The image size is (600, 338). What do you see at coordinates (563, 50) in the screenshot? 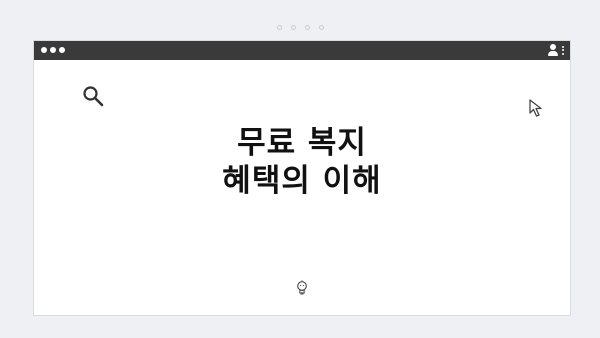
I see `kebab-menu-icon` at bounding box center [563, 50].